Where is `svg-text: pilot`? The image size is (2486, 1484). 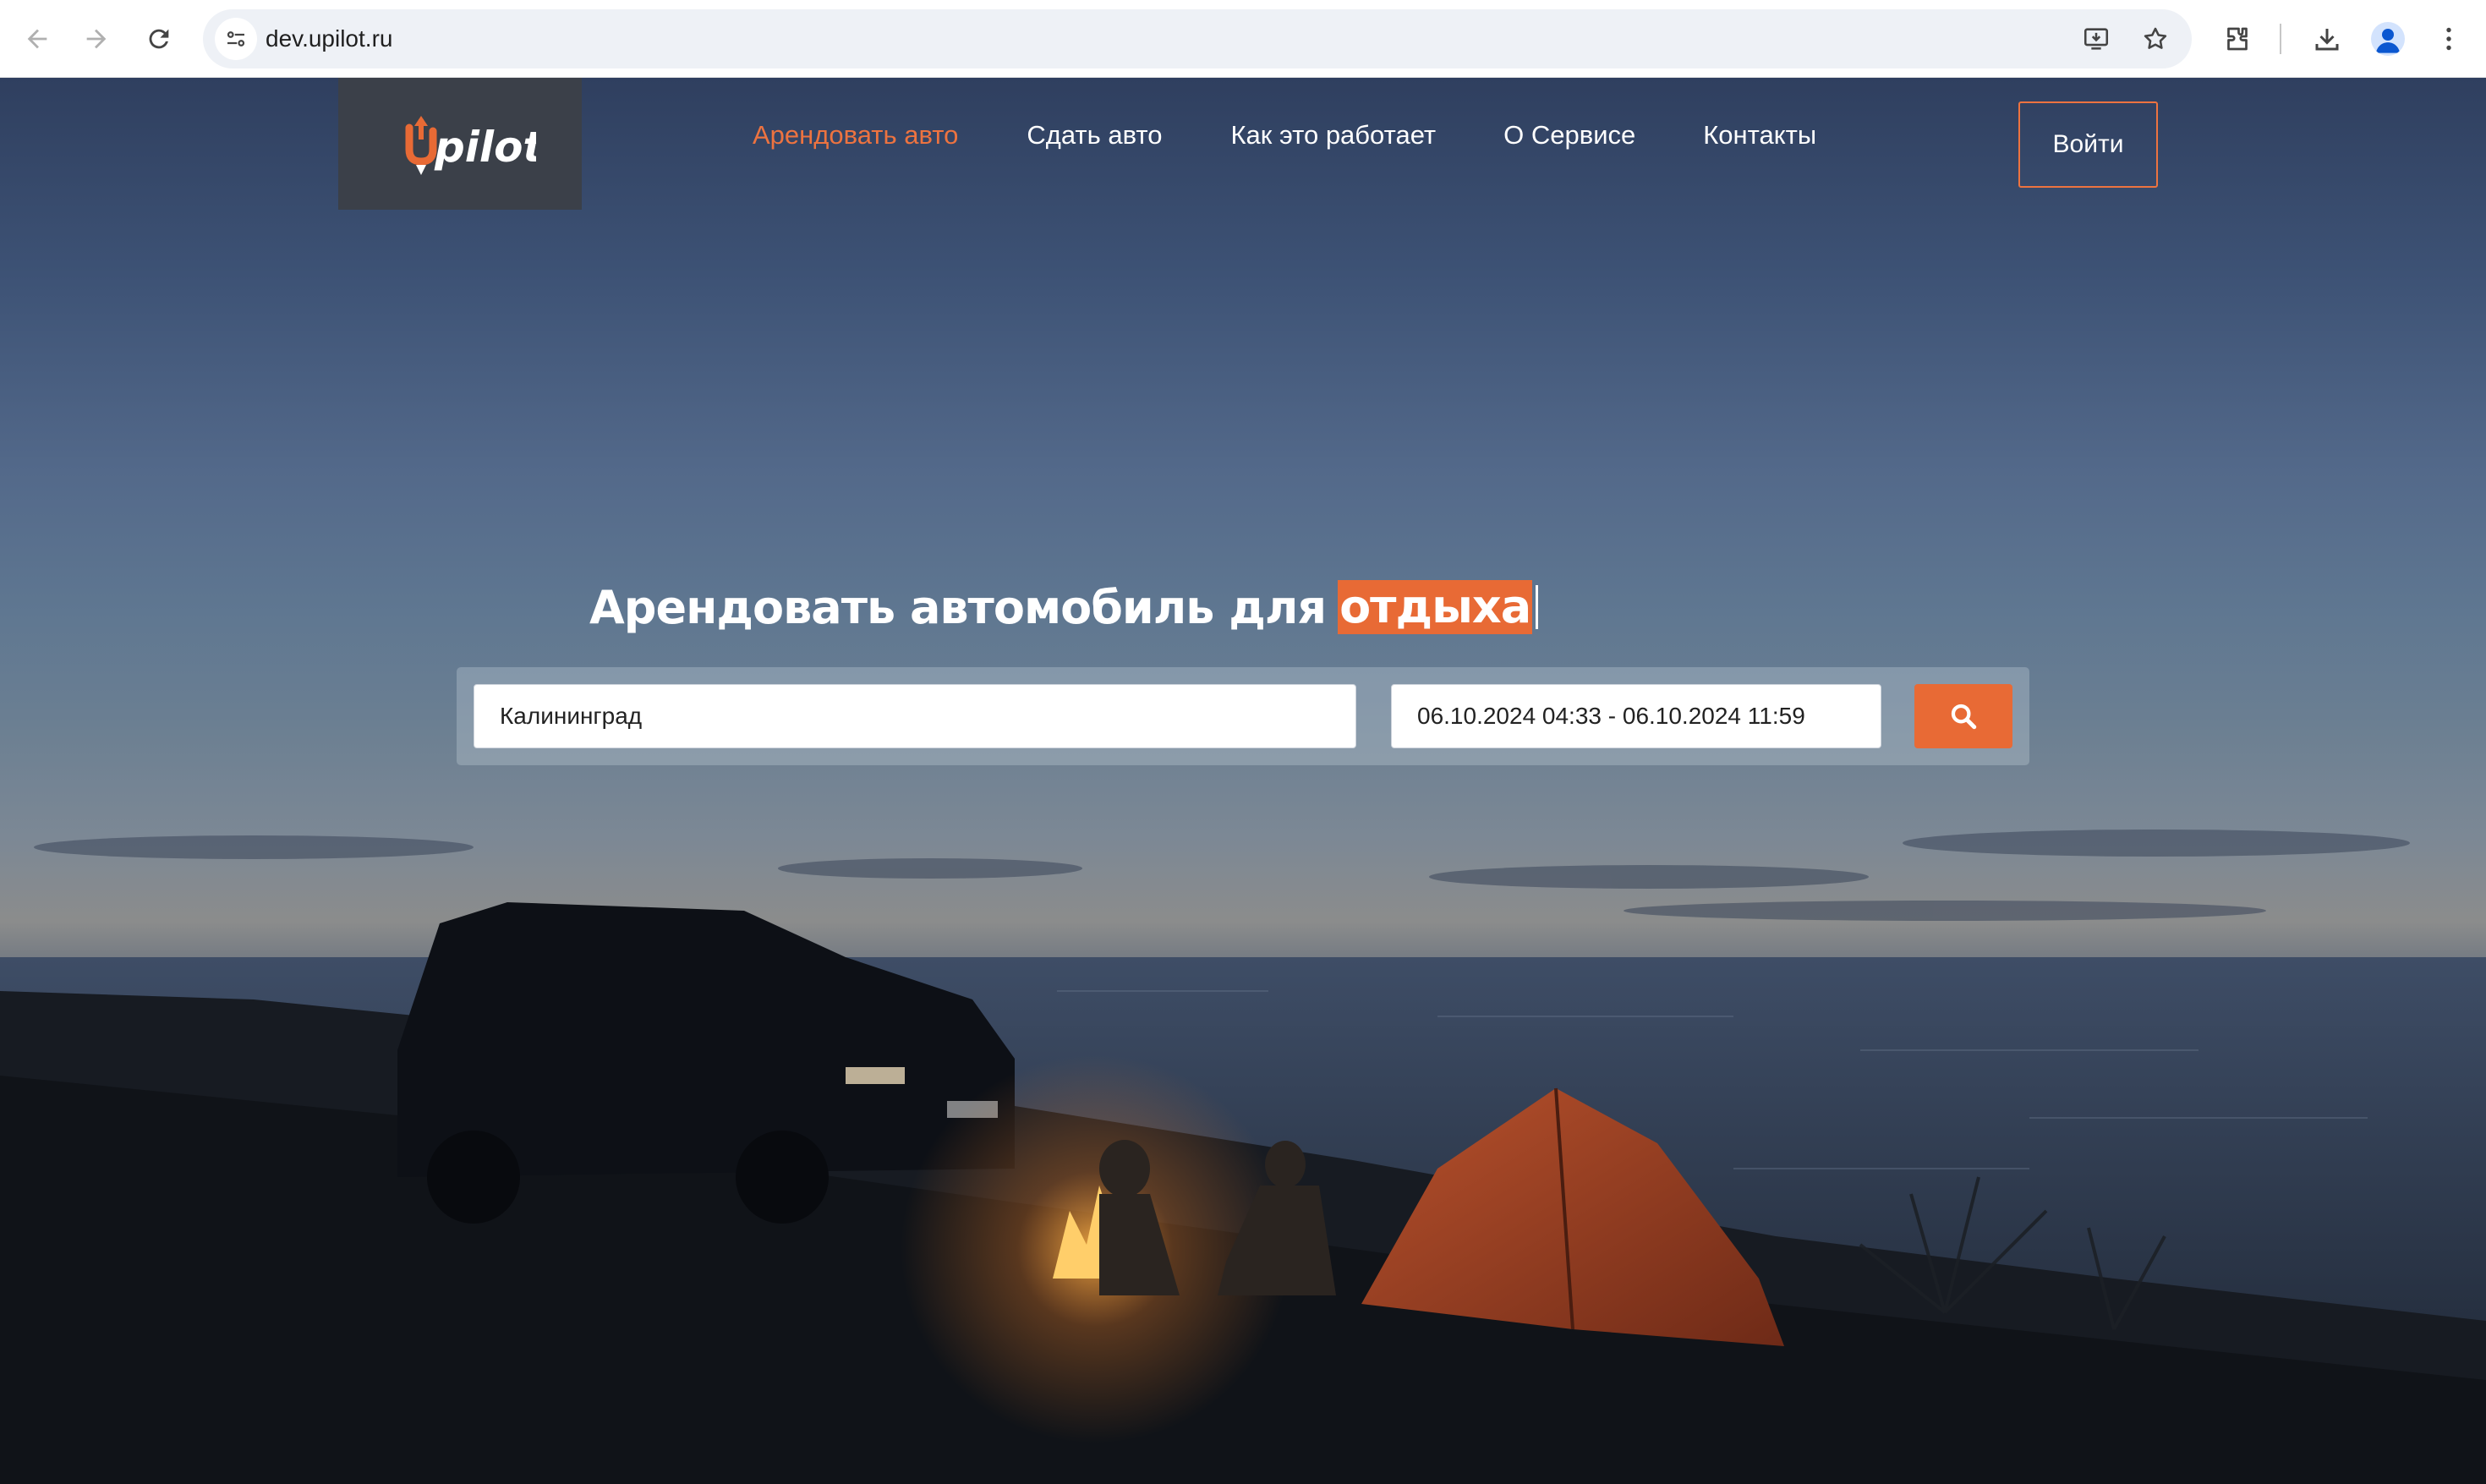
svg-text: pilot is located at coordinates (485, 147).